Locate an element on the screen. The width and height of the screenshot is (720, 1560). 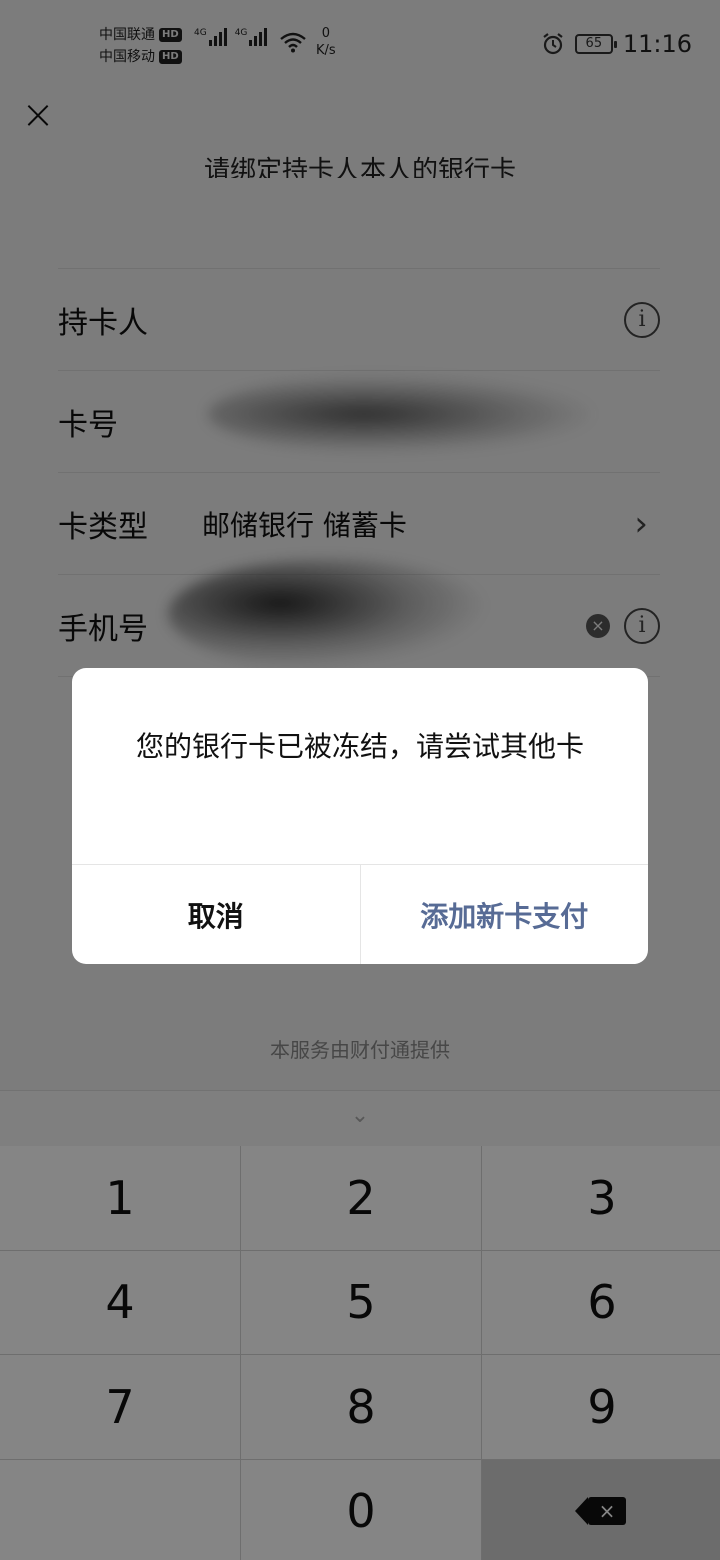
add-new-card-button: 添加新卡支付 is located at coordinates (505, 914).